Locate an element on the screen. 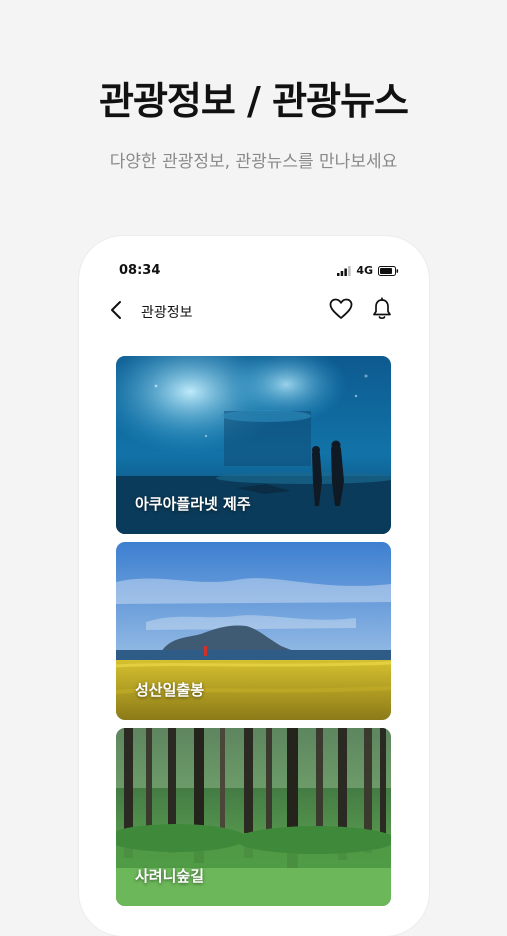  bell-icon is located at coordinates (382, 308).